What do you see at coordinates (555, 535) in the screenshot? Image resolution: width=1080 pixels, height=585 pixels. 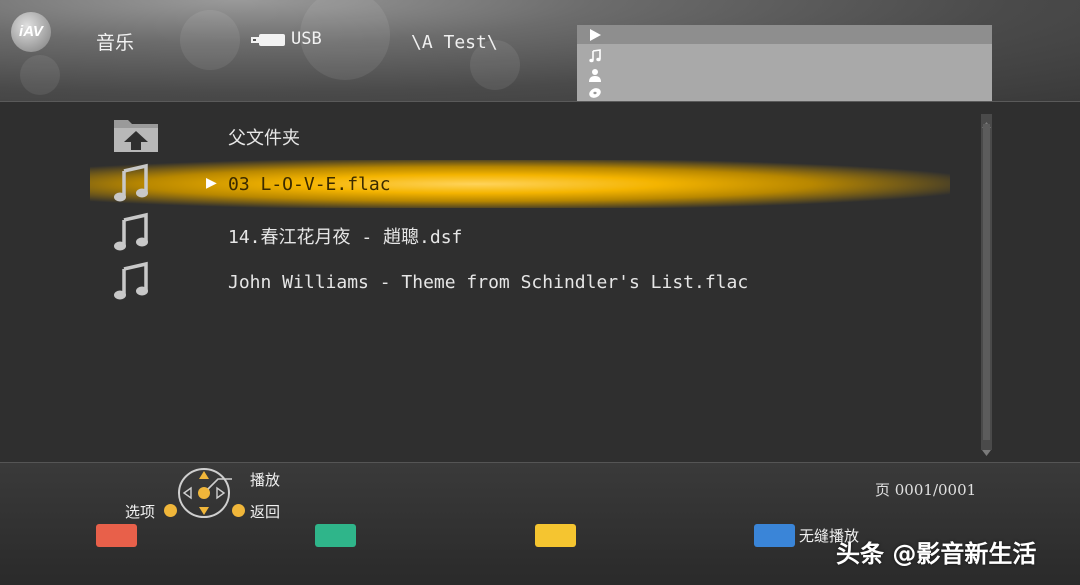 I see `yellow-key-button` at bounding box center [555, 535].